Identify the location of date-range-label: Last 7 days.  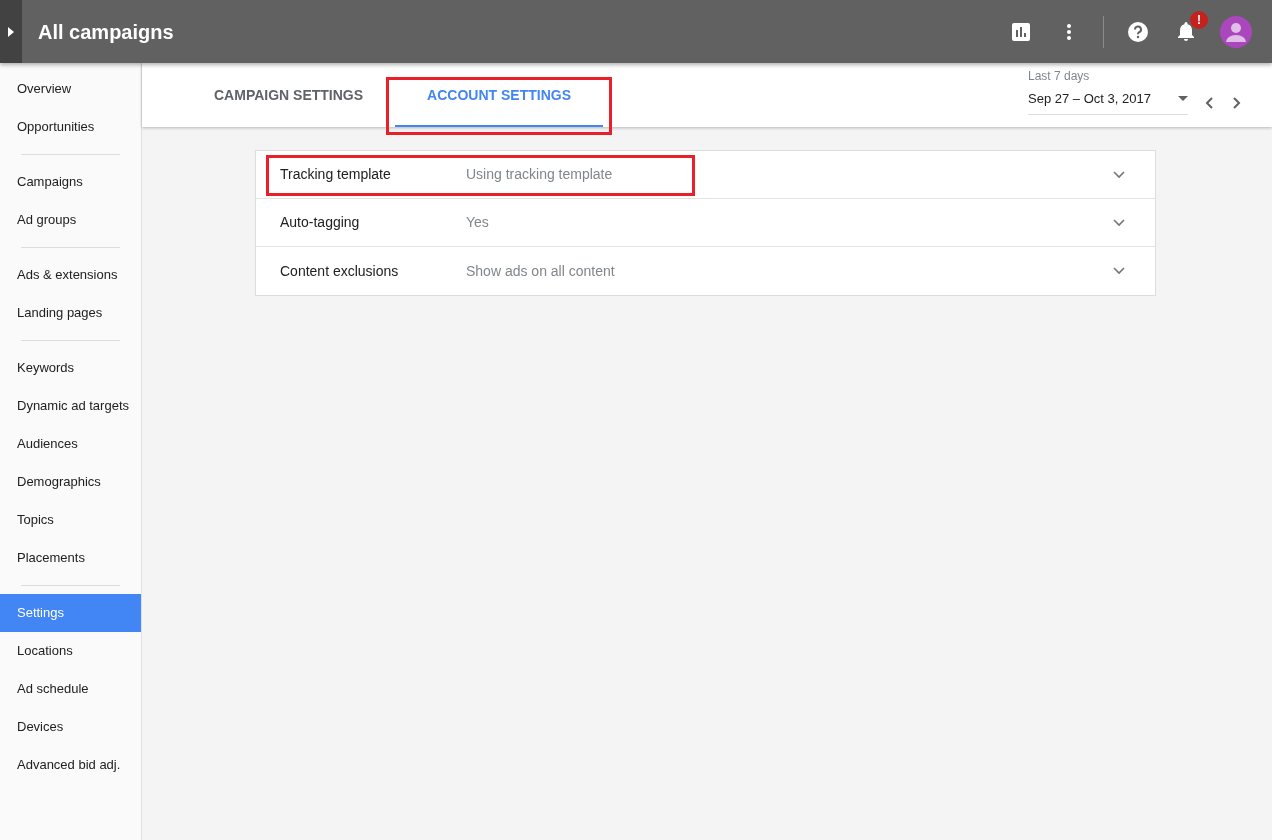
(1059, 76).